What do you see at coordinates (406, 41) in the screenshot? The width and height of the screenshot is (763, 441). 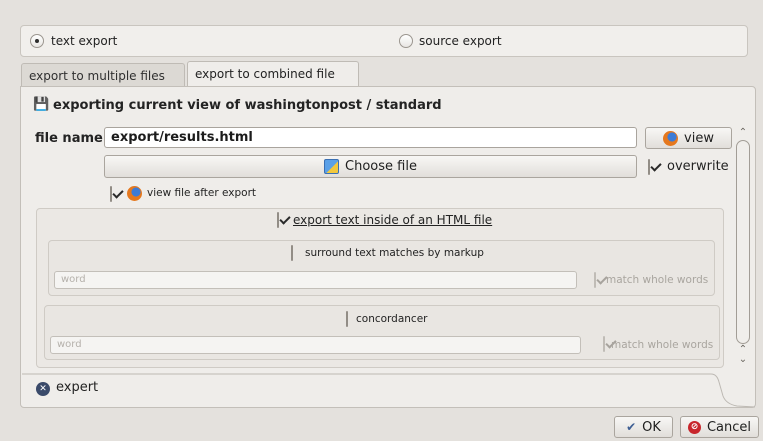 I see `source-export-radio` at bounding box center [406, 41].